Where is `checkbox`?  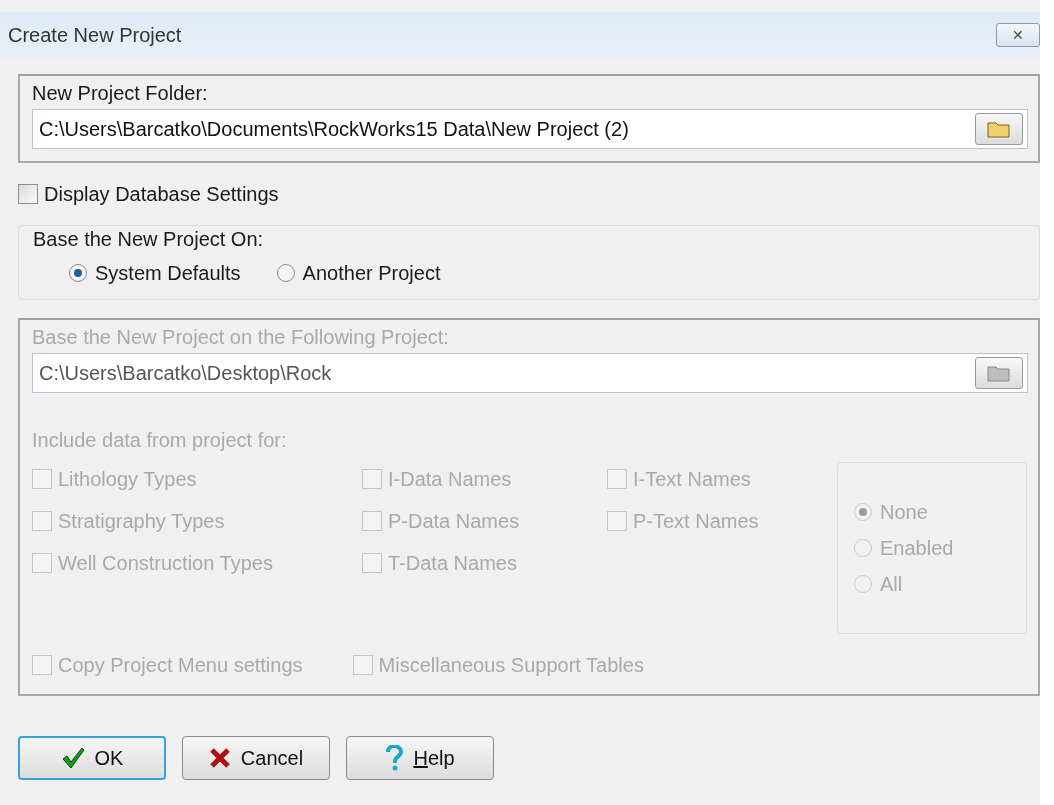 checkbox is located at coordinates (28, 194).